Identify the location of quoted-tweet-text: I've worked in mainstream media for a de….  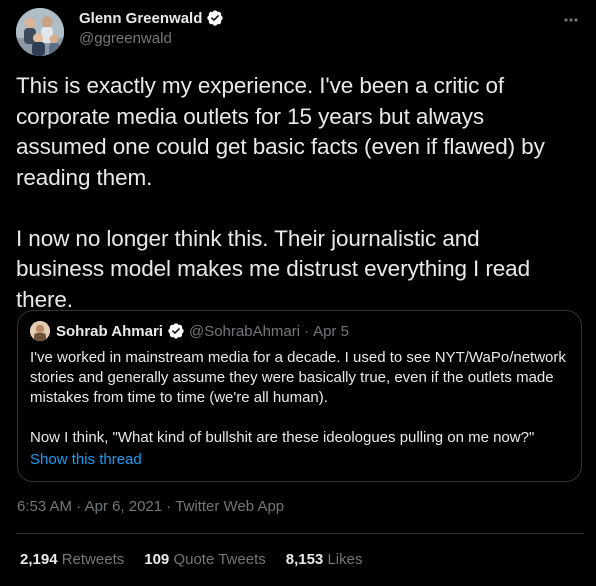
(298, 397).